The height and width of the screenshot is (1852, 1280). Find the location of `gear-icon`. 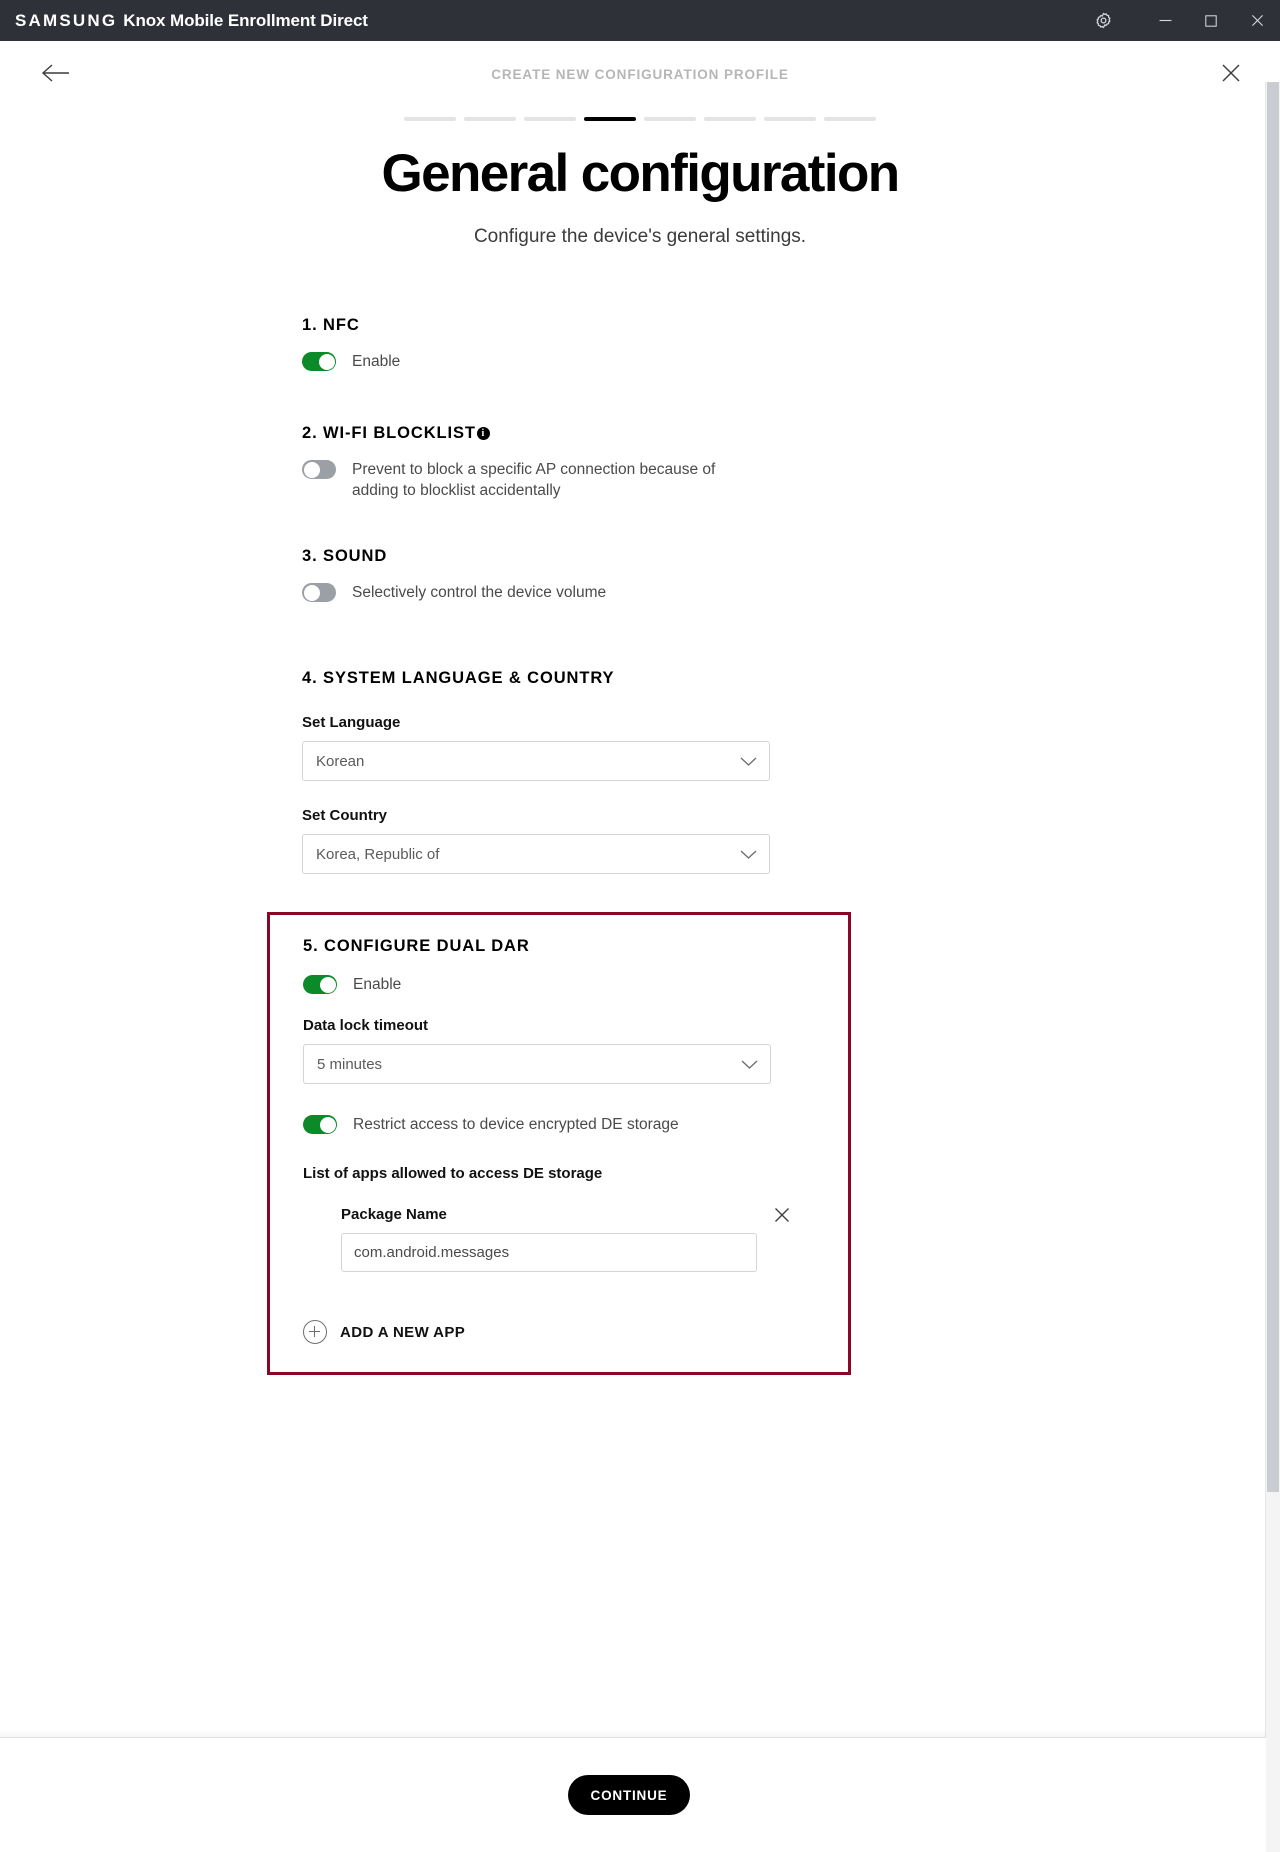

gear-icon is located at coordinates (1103, 20).